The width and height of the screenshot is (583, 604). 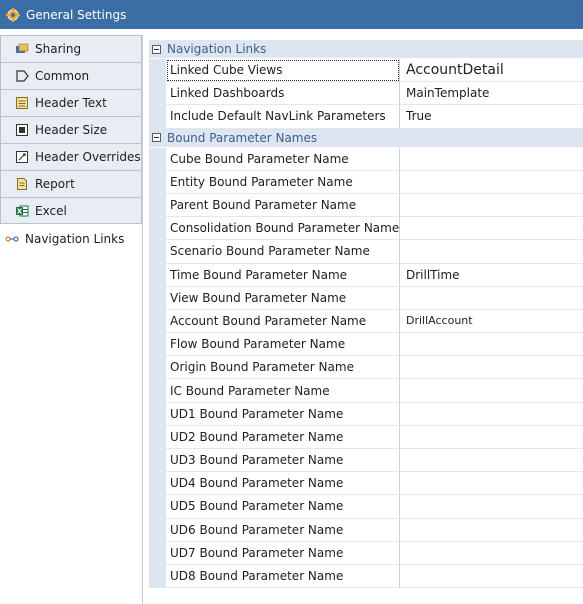 I want to click on property-name: Flow Bound Parameter Name, so click(x=283, y=345).